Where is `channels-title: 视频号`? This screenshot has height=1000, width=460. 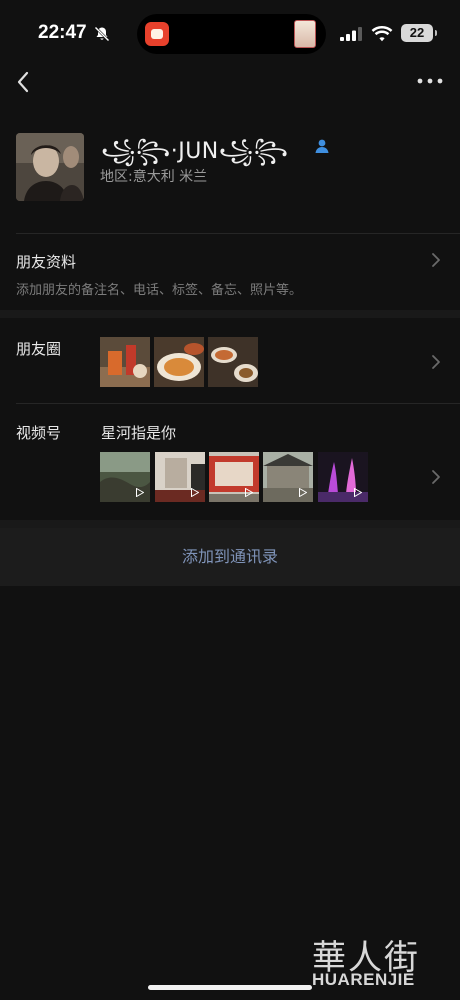 channels-title: 视频号 is located at coordinates (39, 433).